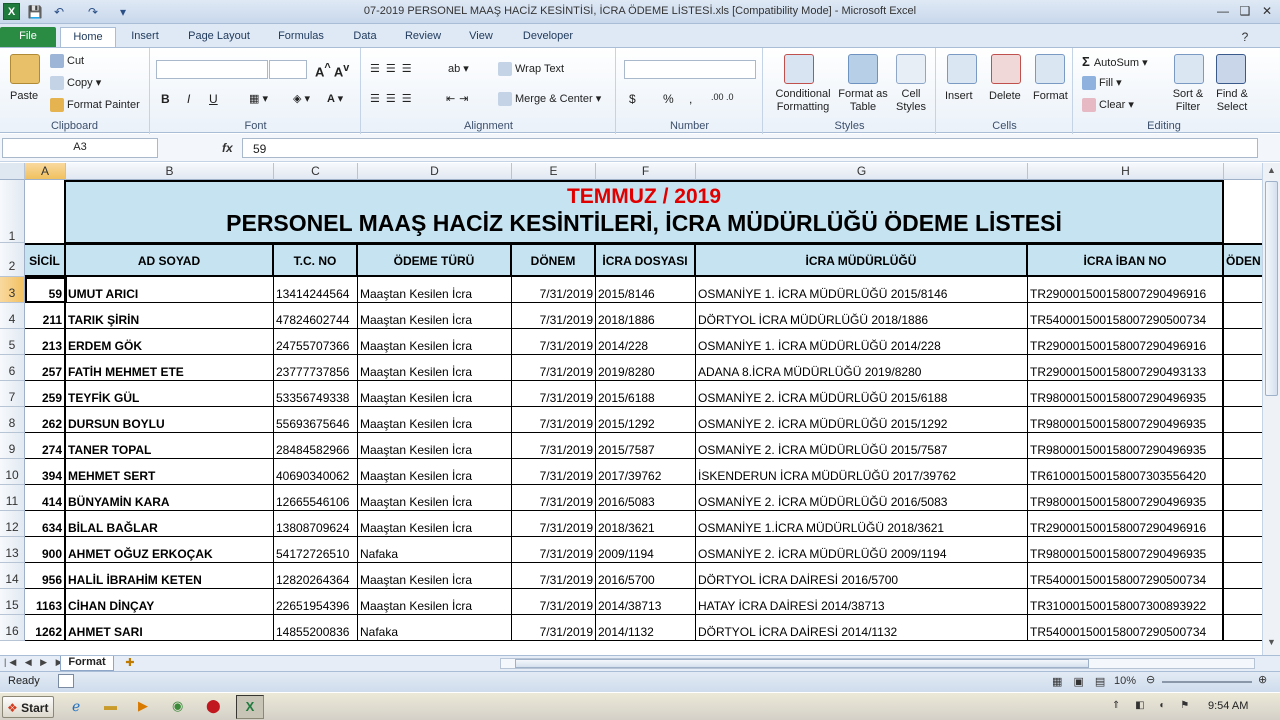 This screenshot has width=1280, height=720. I want to click on cell-ad-soyad: DURSUN BOYLU, so click(170, 420).